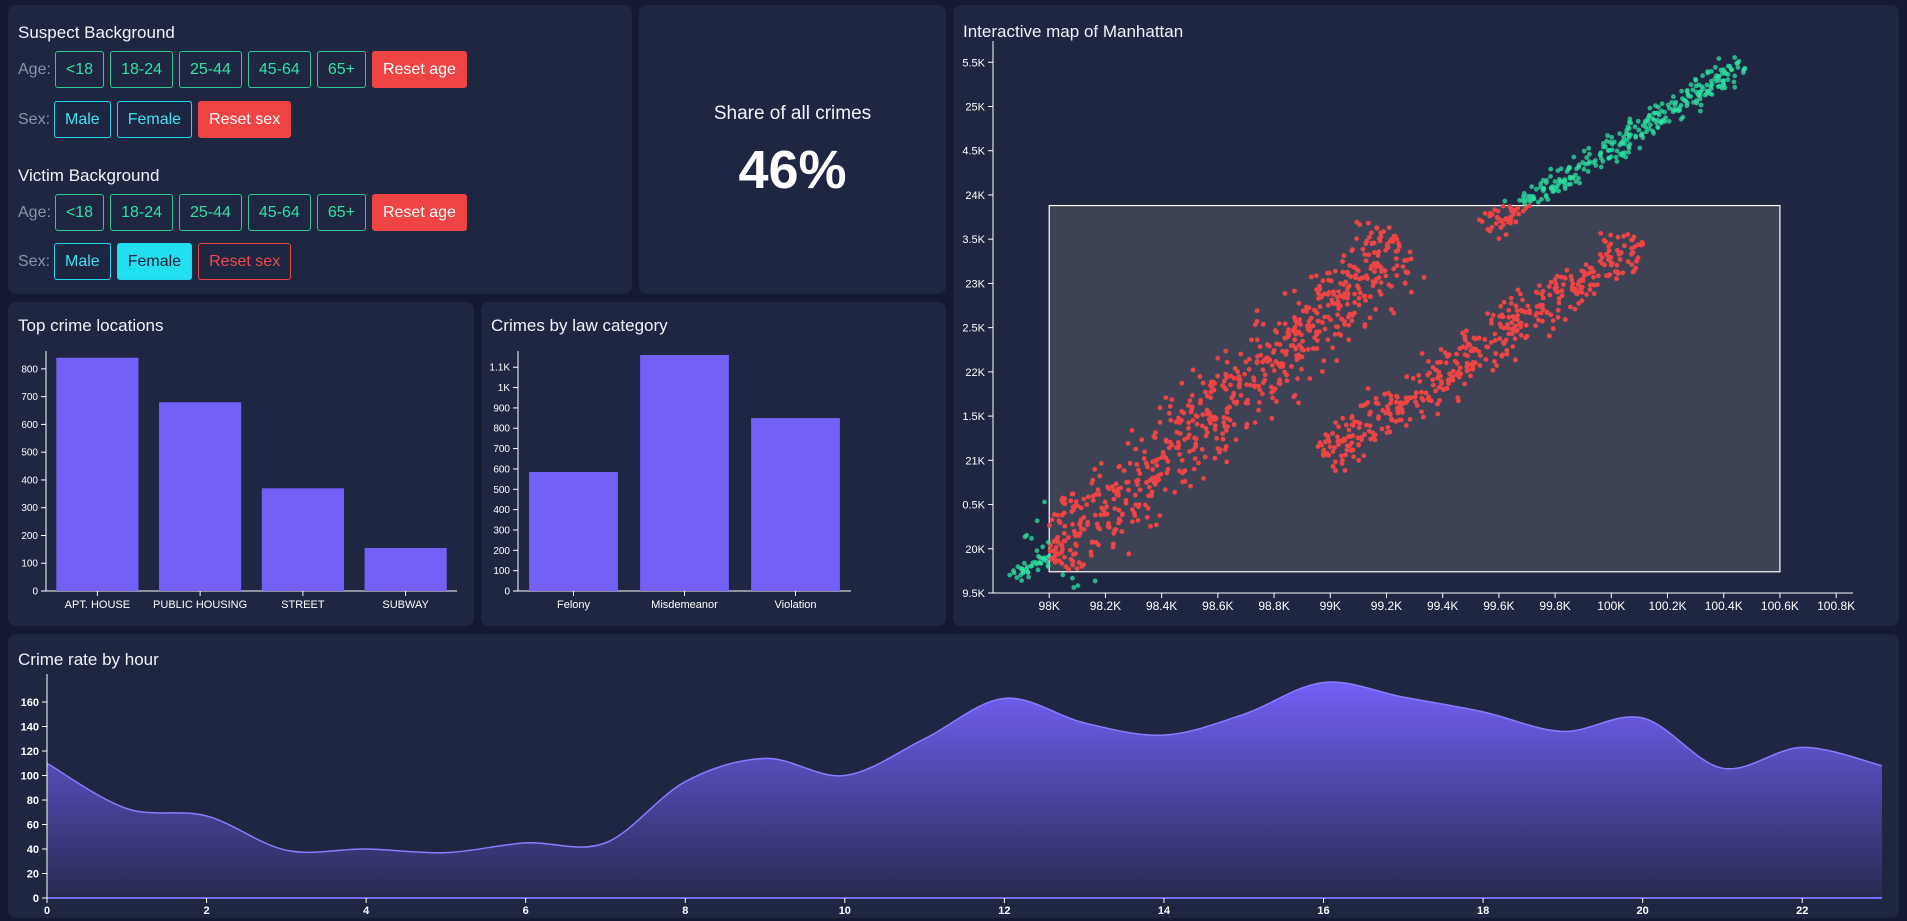 The height and width of the screenshot is (921, 1907). I want to click on victim-sex-female-button: Female, so click(154, 261).